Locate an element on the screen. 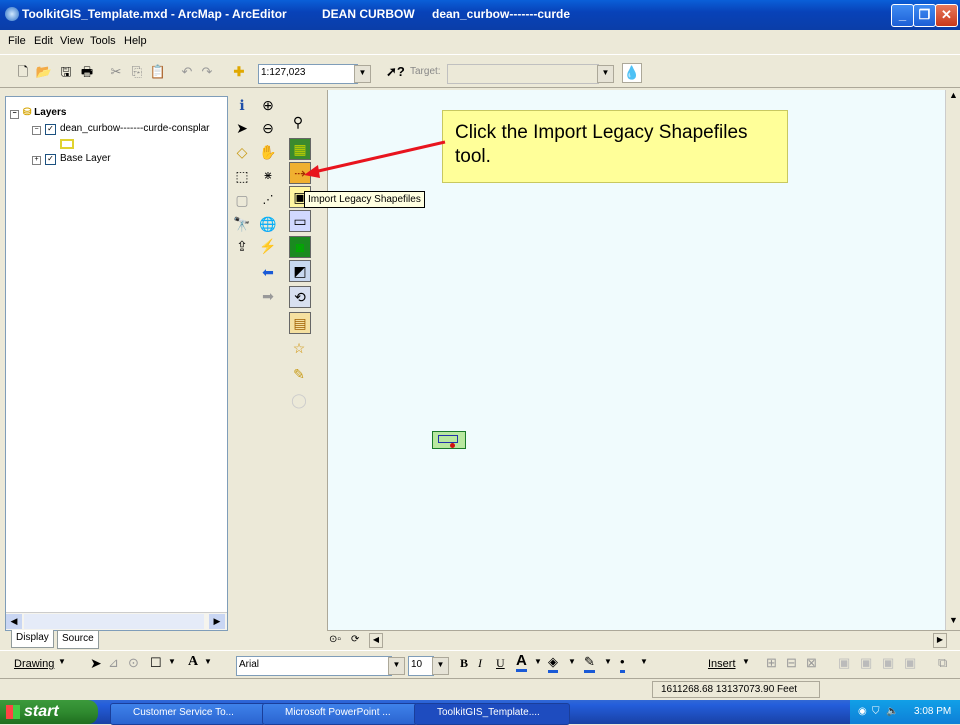 The width and height of the screenshot is (960, 725). calculator-icon: ▤ is located at coordinates (300, 323).